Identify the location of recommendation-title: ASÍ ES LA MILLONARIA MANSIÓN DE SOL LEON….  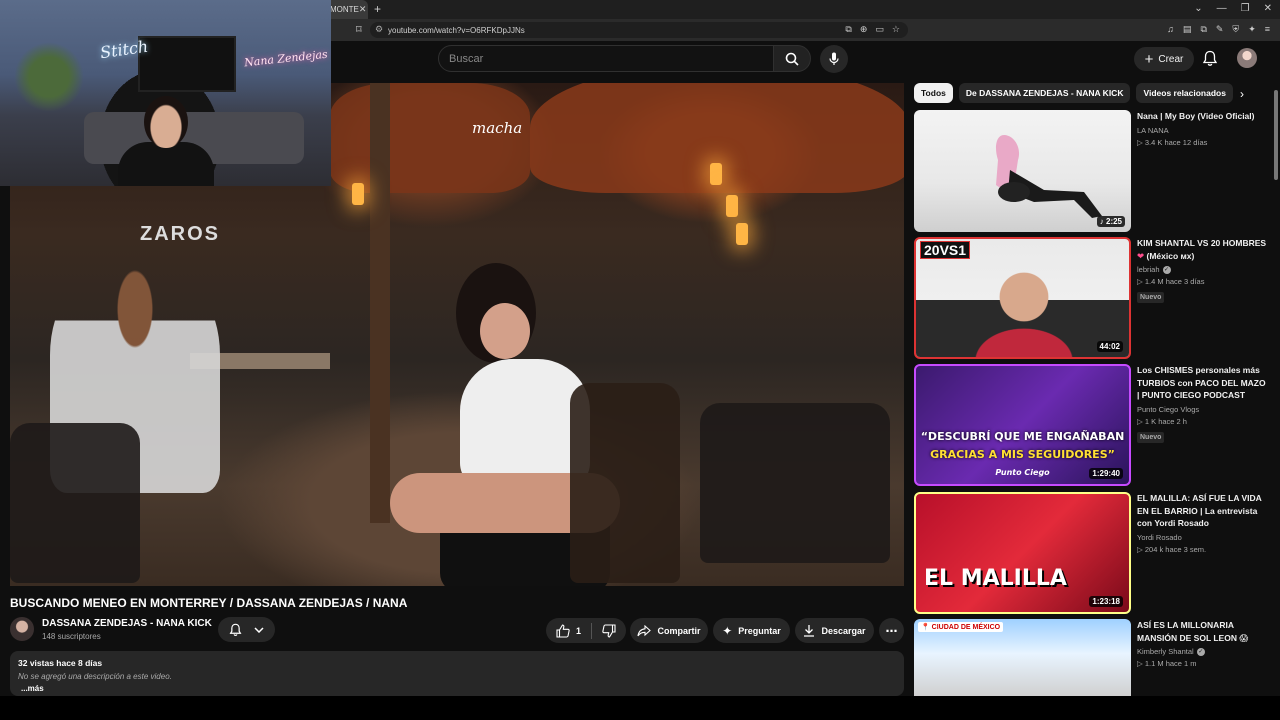
(1203, 631).